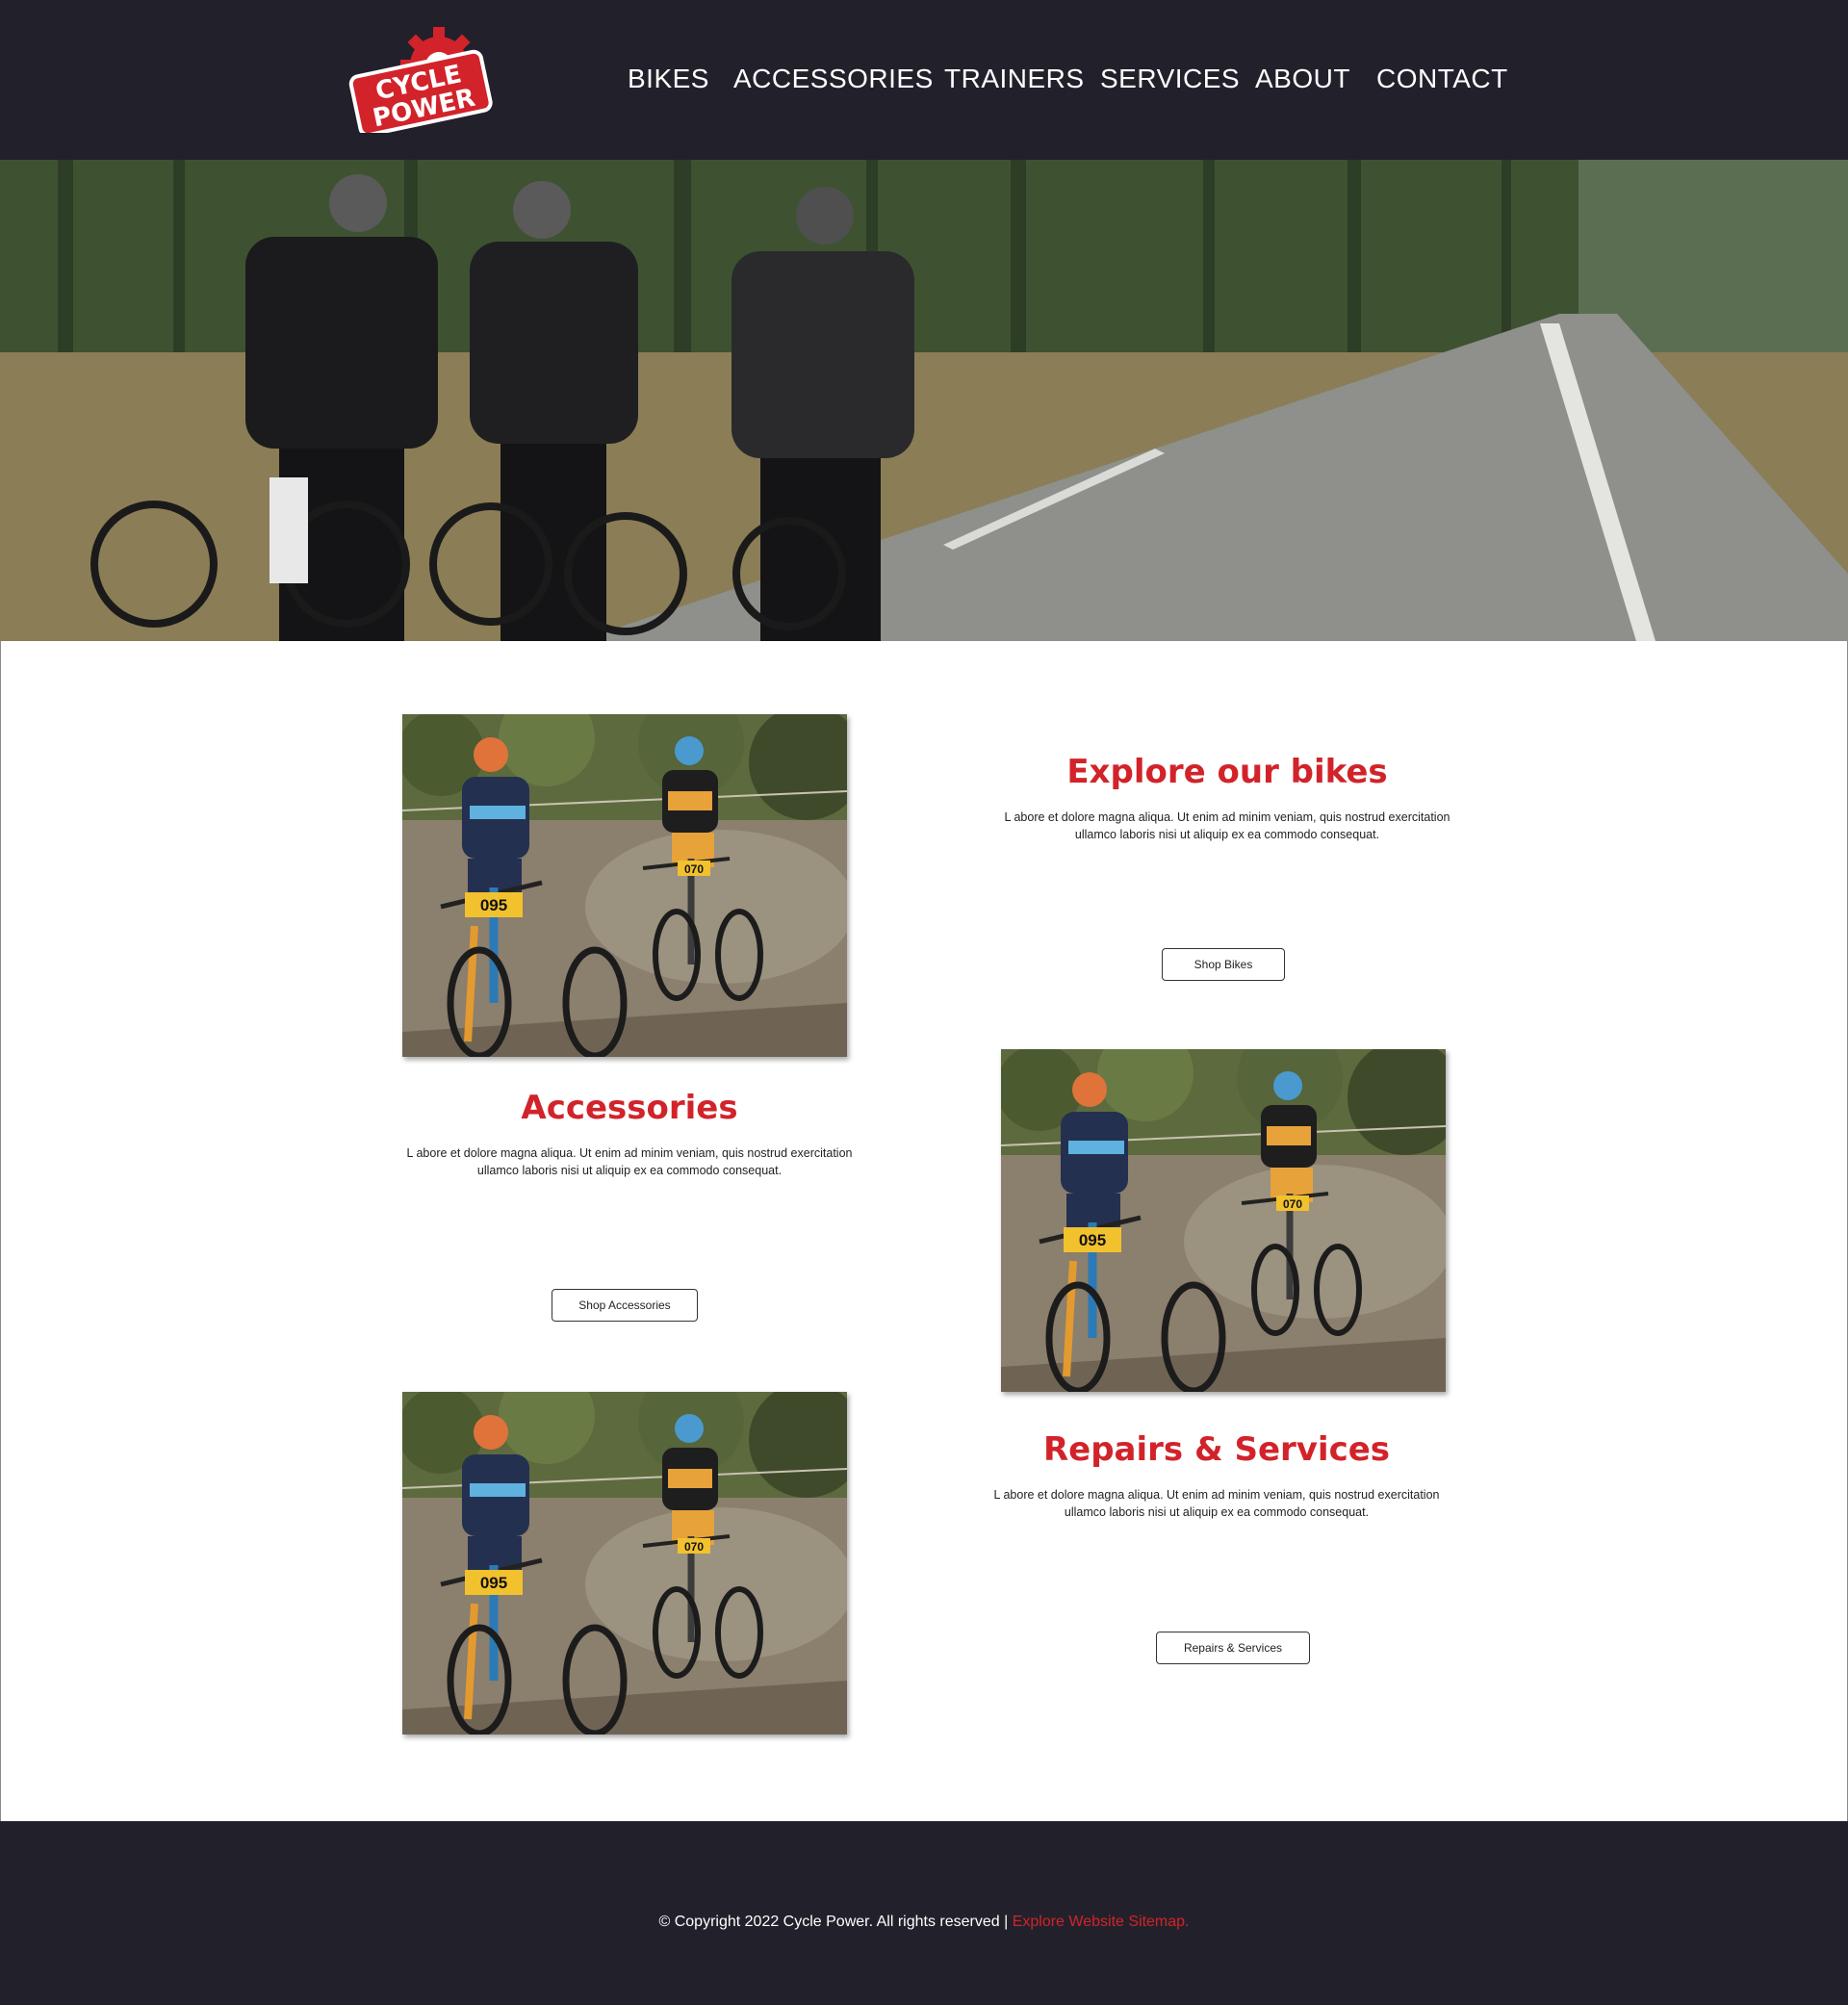 The image size is (1848, 2005). What do you see at coordinates (668, 79) in the screenshot?
I see `nav-bikes: BIKES` at bounding box center [668, 79].